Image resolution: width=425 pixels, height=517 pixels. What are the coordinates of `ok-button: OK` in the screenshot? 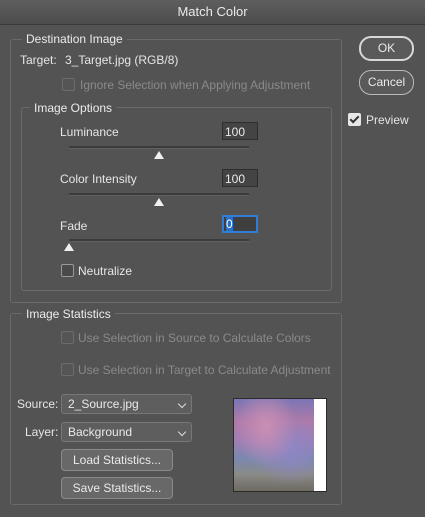 It's located at (386, 48).